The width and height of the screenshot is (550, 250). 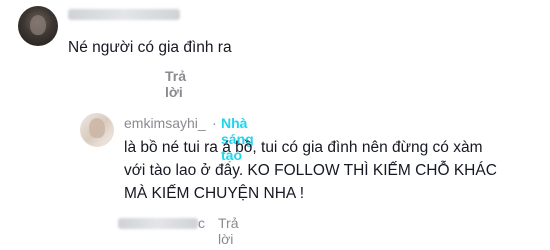 I want to click on reply-username: emkimsayhi_, so click(x=165, y=123).